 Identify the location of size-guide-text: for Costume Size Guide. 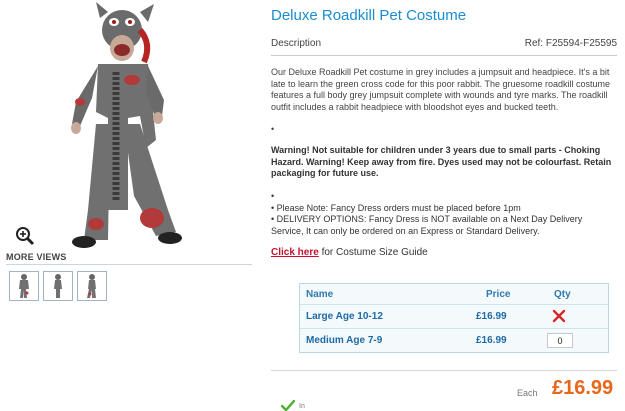
(373, 252).